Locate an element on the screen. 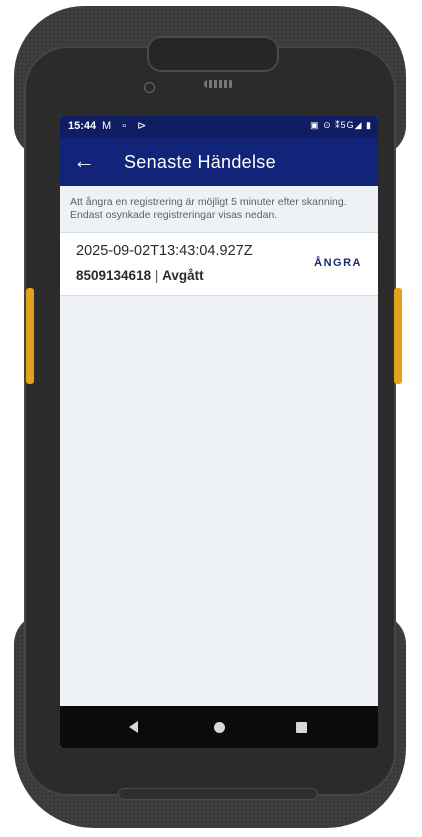 The height and width of the screenshot is (837, 422). event-identifier: 8509134618 | Avgått is located at coordinates (140, 275).